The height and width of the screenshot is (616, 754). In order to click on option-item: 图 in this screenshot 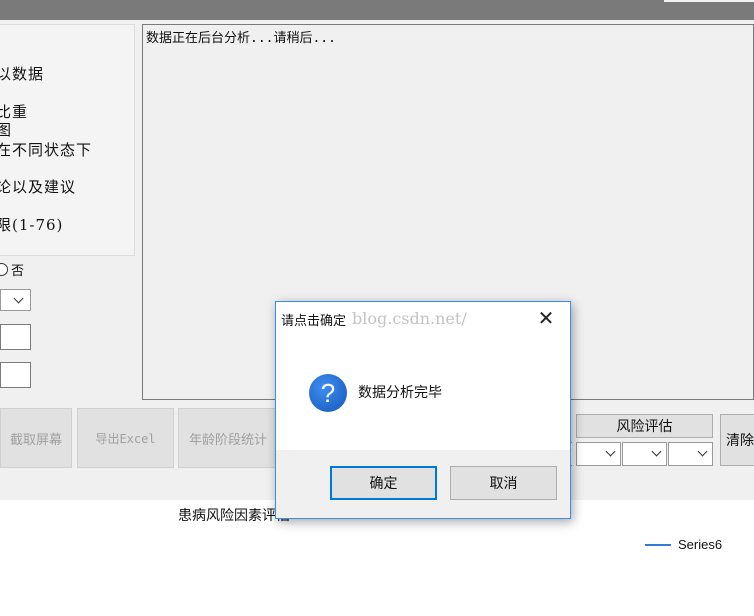, I will do `click(6, 129)`.